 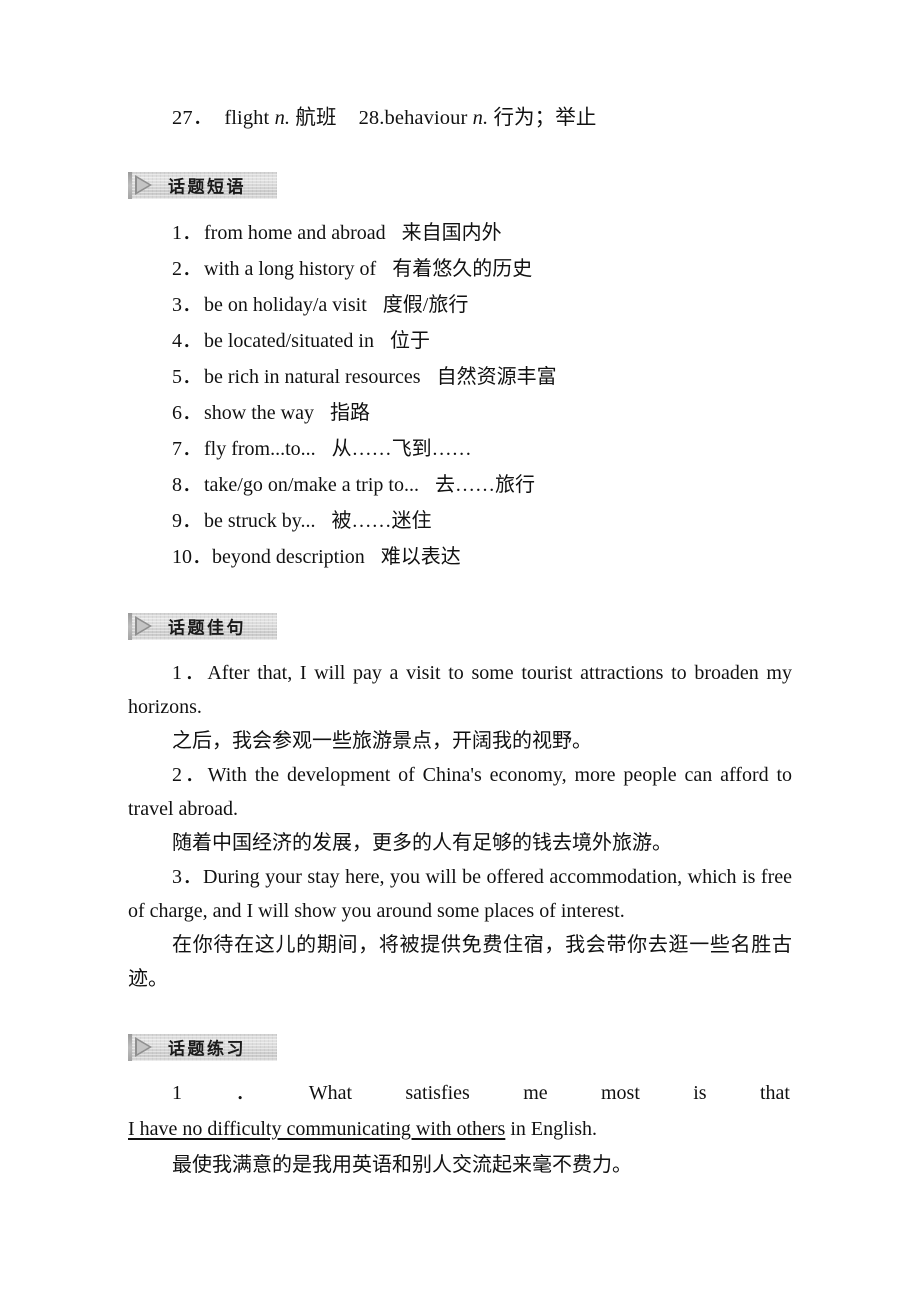 I want to click on vocab-entry-28-gloss: 行为；举止, so click(x=545, y=118).